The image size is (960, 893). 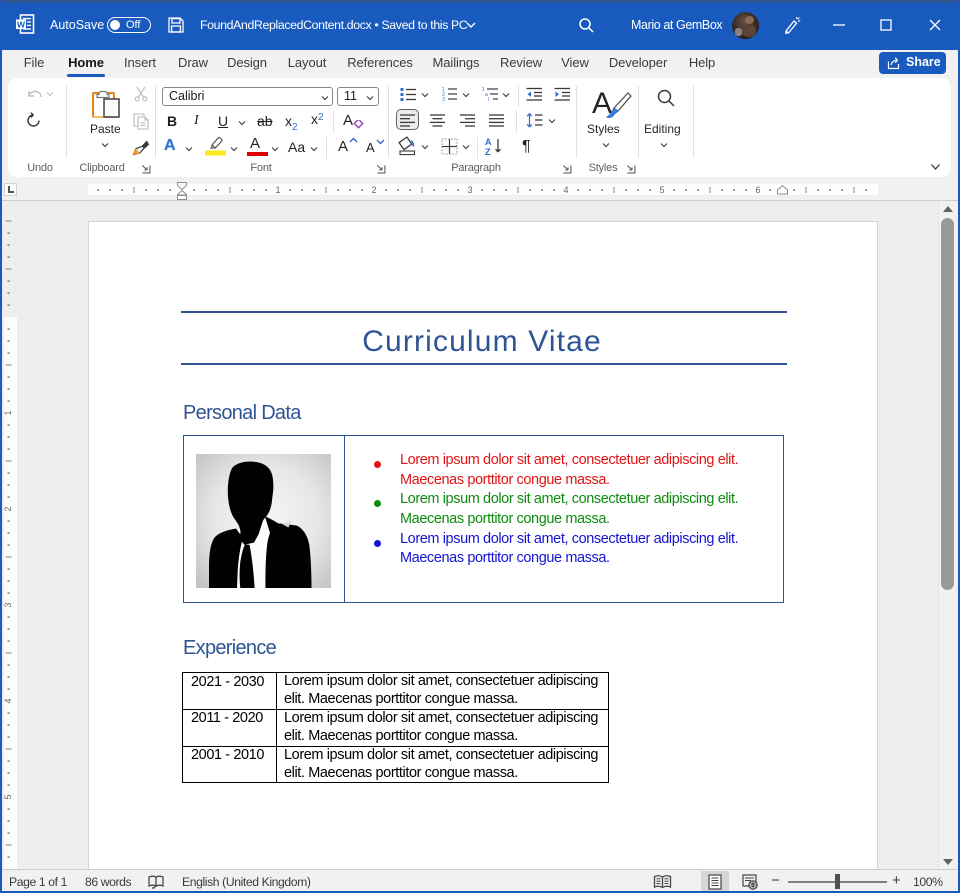 I want to click on svg-text: W, so click(x=21, y=24).